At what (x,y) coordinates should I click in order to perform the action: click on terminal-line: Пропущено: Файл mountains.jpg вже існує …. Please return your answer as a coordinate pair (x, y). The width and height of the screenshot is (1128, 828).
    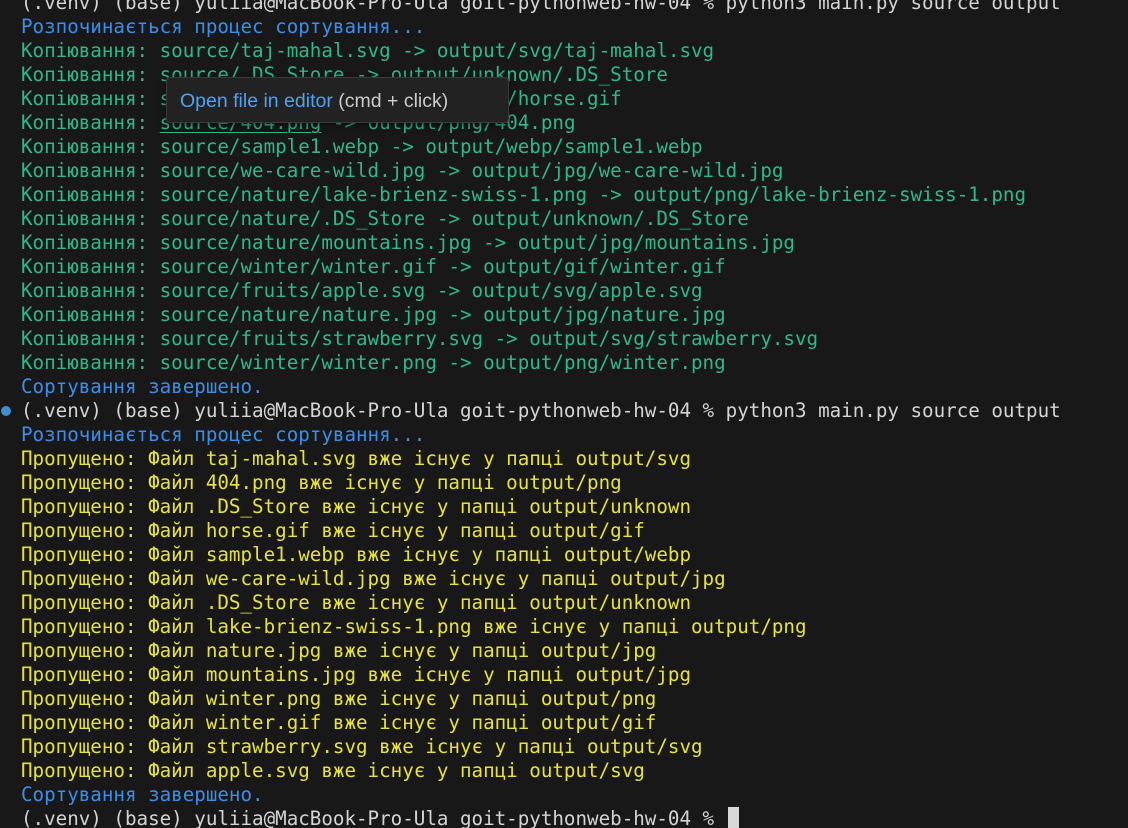
    Looking at the image, I should click on (564, 675).